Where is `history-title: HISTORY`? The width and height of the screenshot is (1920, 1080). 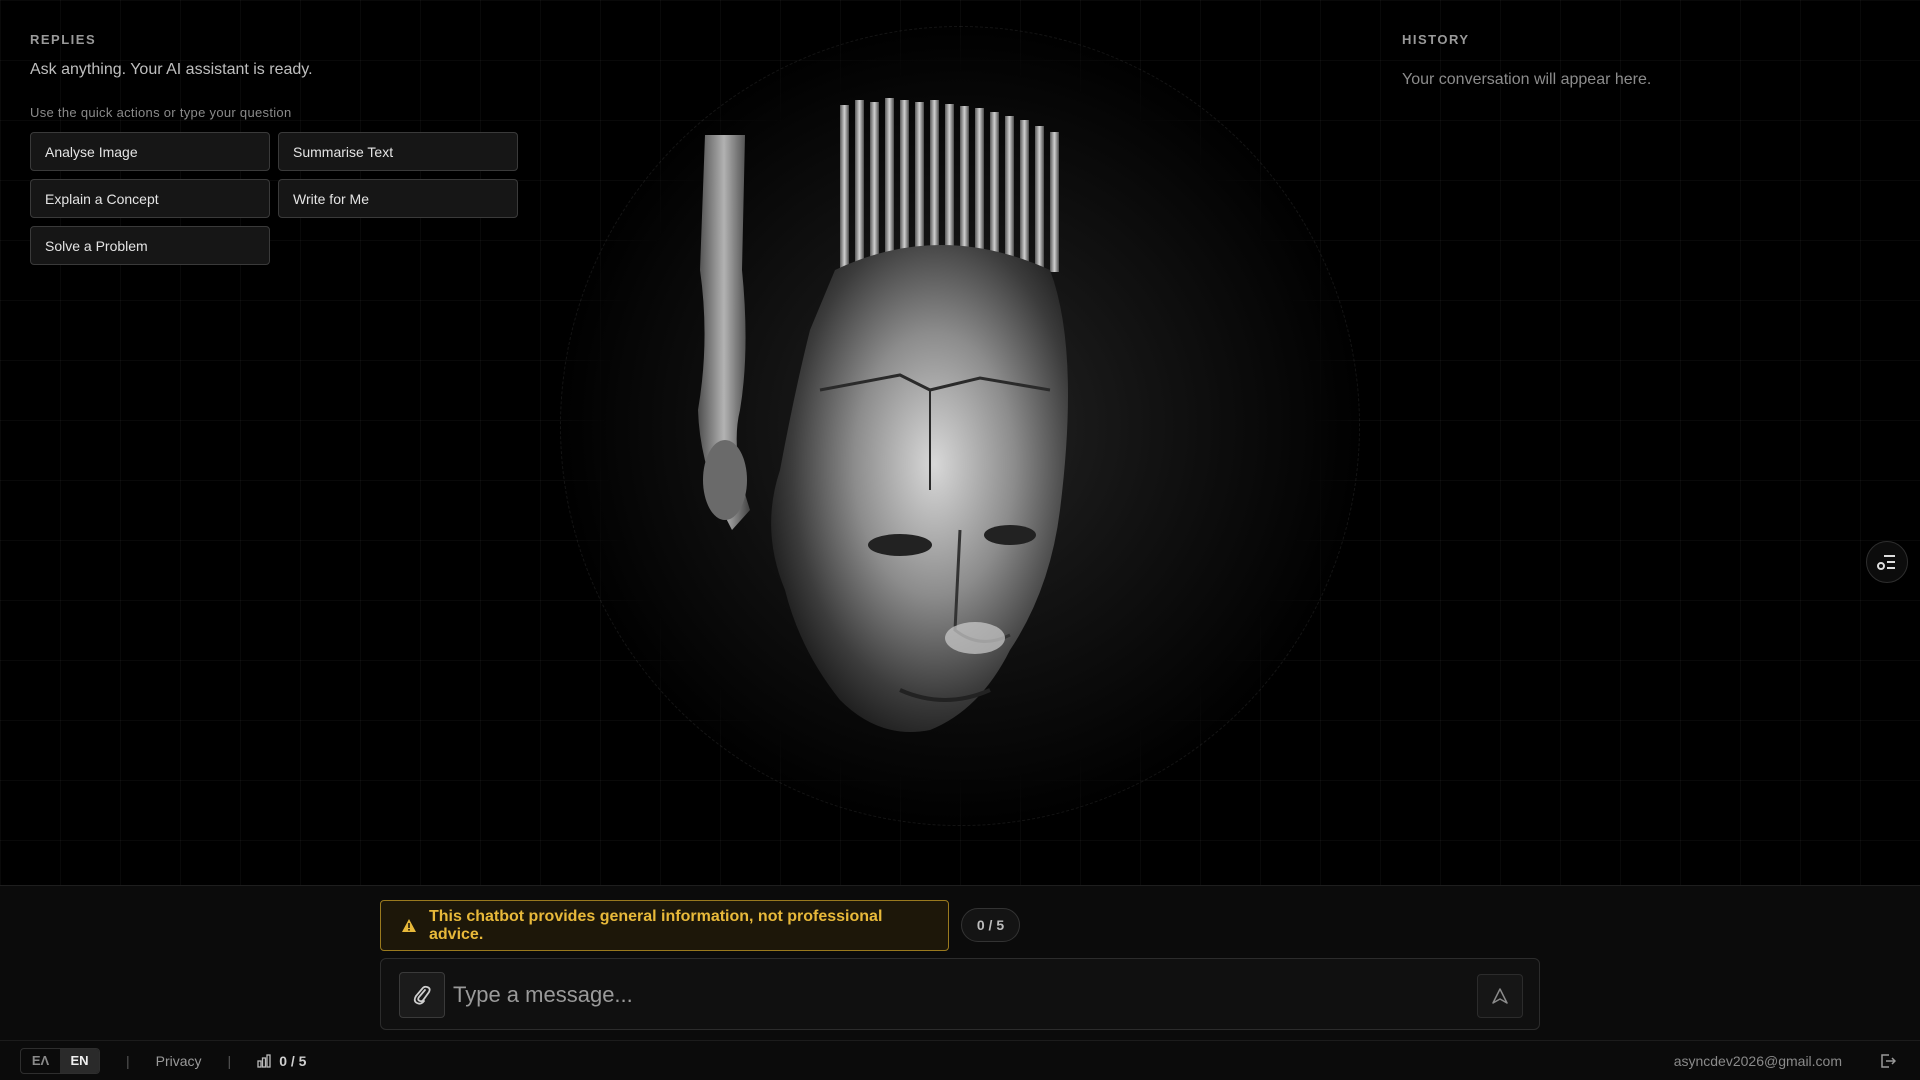
history-title: HISTORY is located at coordinates (1436, 39).